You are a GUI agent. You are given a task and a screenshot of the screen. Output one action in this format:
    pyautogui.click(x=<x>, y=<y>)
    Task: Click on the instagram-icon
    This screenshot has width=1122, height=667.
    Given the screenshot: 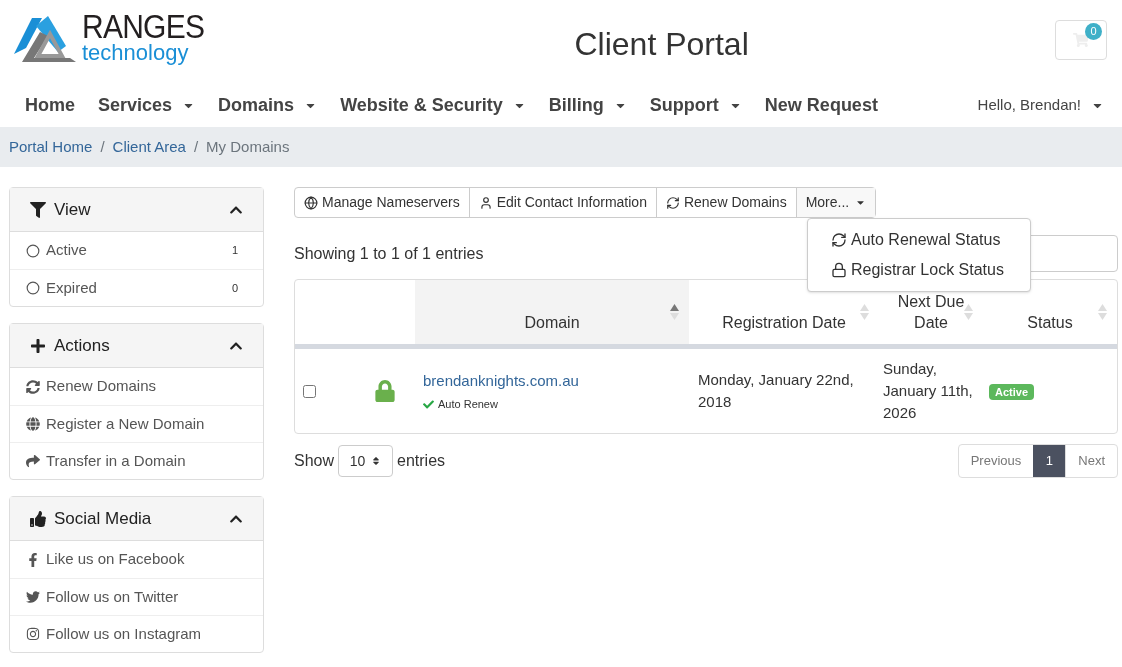 What is the action you would take?
    pyautogui.click(x=33, y=634)
    